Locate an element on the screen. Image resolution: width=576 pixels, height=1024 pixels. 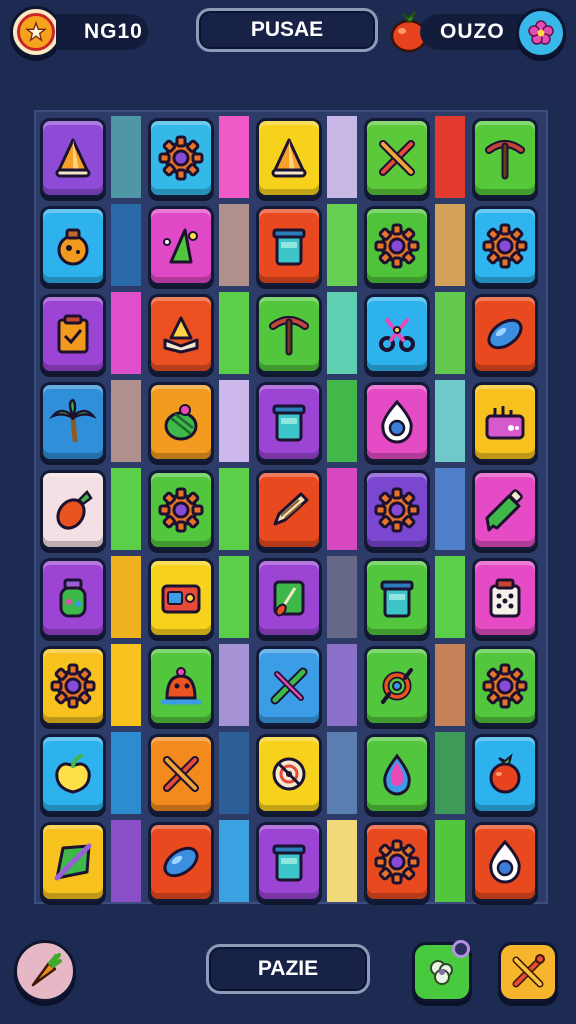
toolbox-icon is located at coordinates (505, 423).